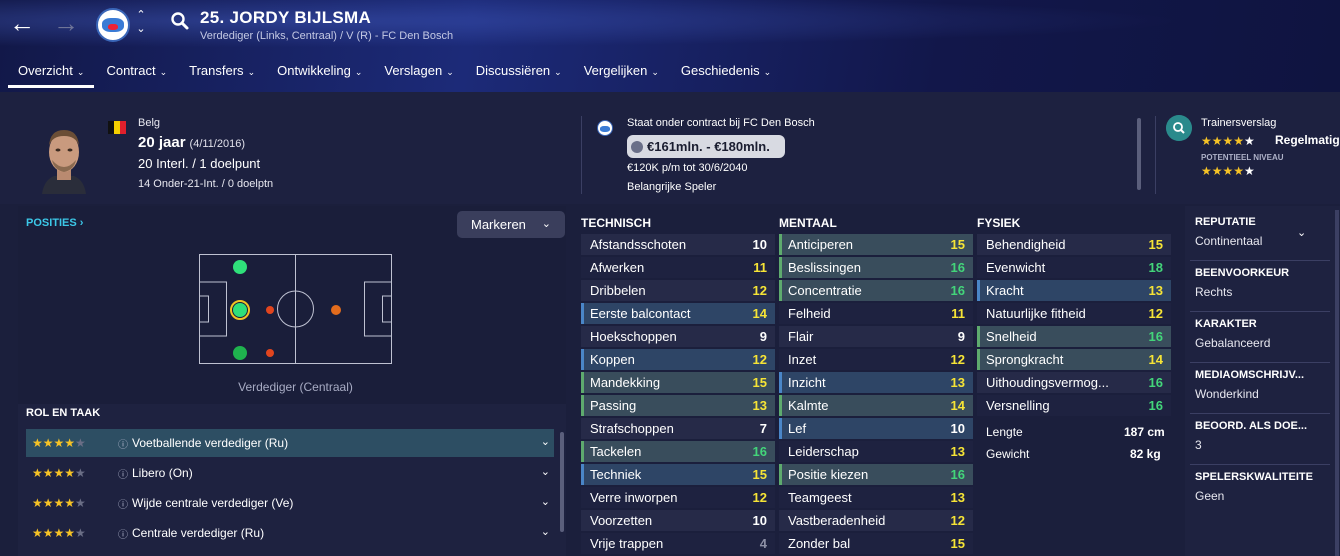  What do you see at coordinates (678, 520) in the screenshot?
I see `technical-attribute-row: Voorzetten 10` at bounding box center [678, 520].